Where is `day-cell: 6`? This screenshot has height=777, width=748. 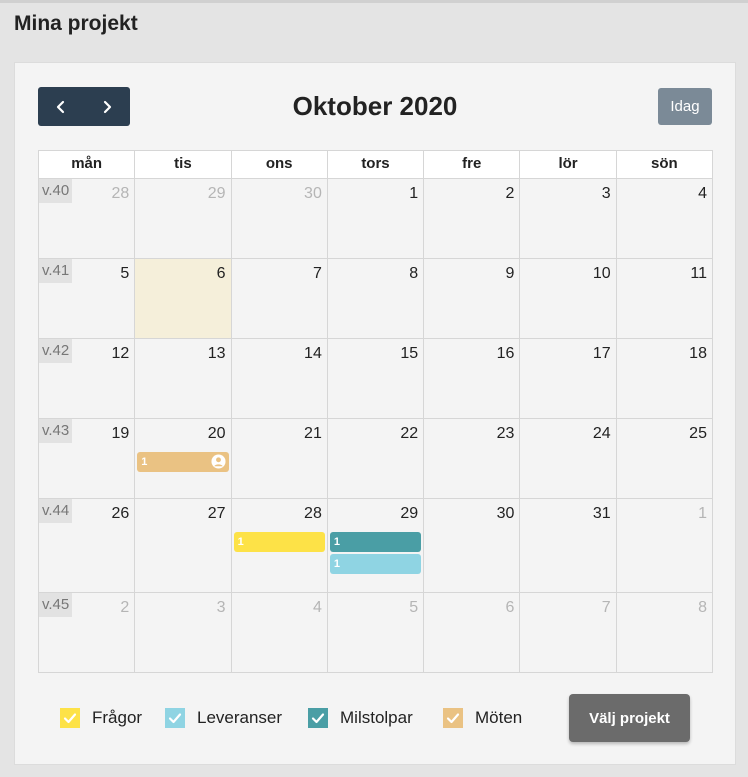 day-cell: 6 is located at coordinates (472, 633).